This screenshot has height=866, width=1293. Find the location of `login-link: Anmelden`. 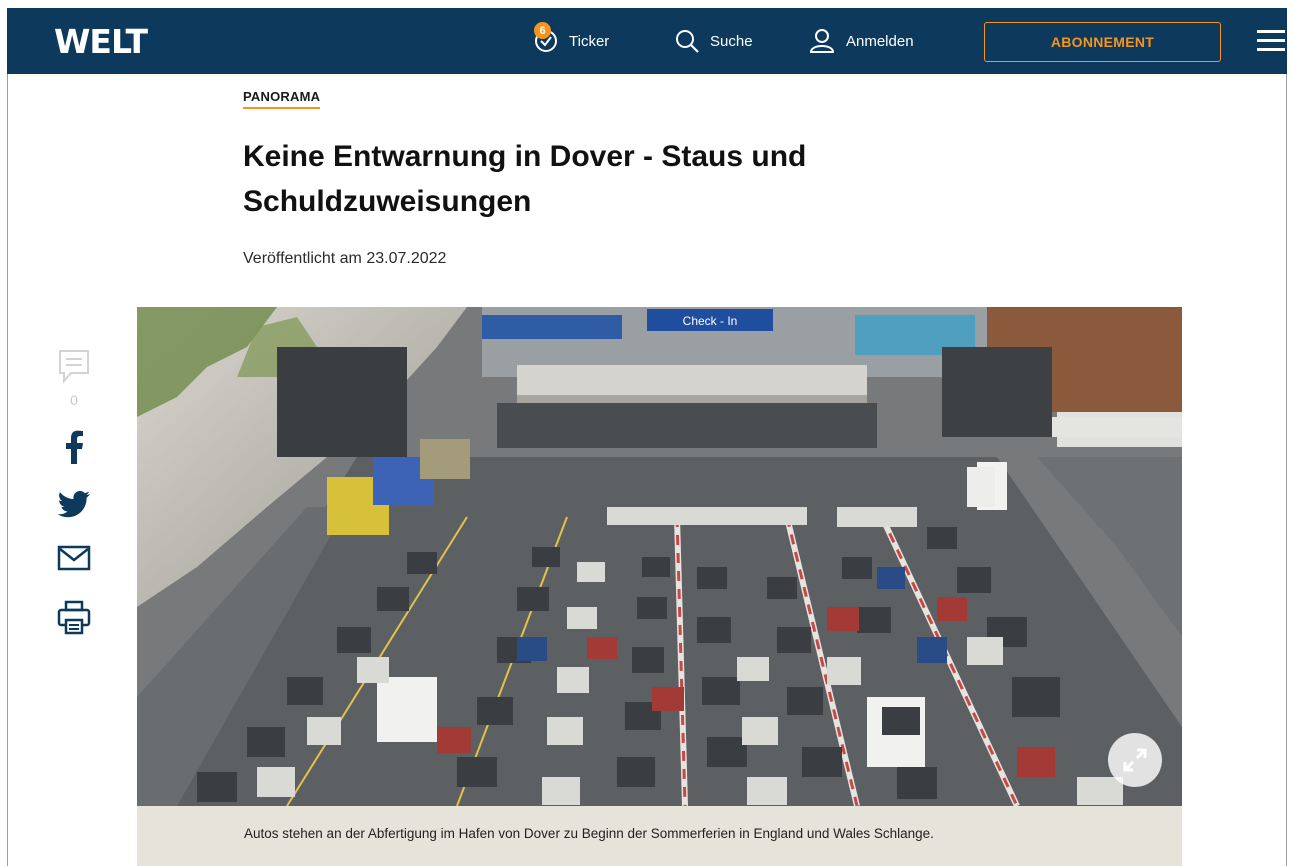

login-link: Anmelden is located at coordinates (861, 41).